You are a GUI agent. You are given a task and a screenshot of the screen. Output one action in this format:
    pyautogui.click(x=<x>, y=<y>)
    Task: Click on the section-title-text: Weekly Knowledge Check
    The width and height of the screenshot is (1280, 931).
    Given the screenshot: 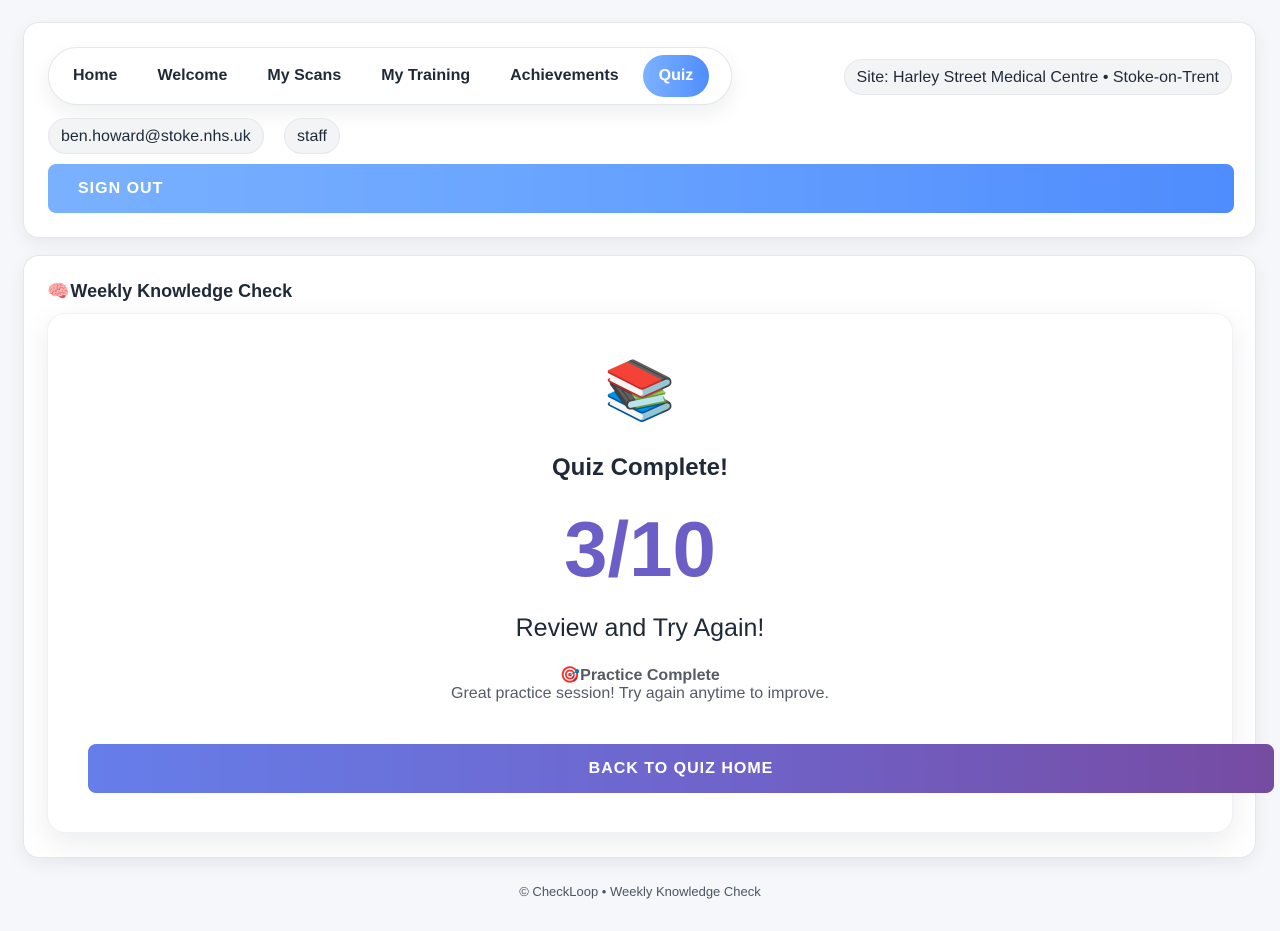 What is the action you would take?
    pyautogui.click(x=181, y=291)
    